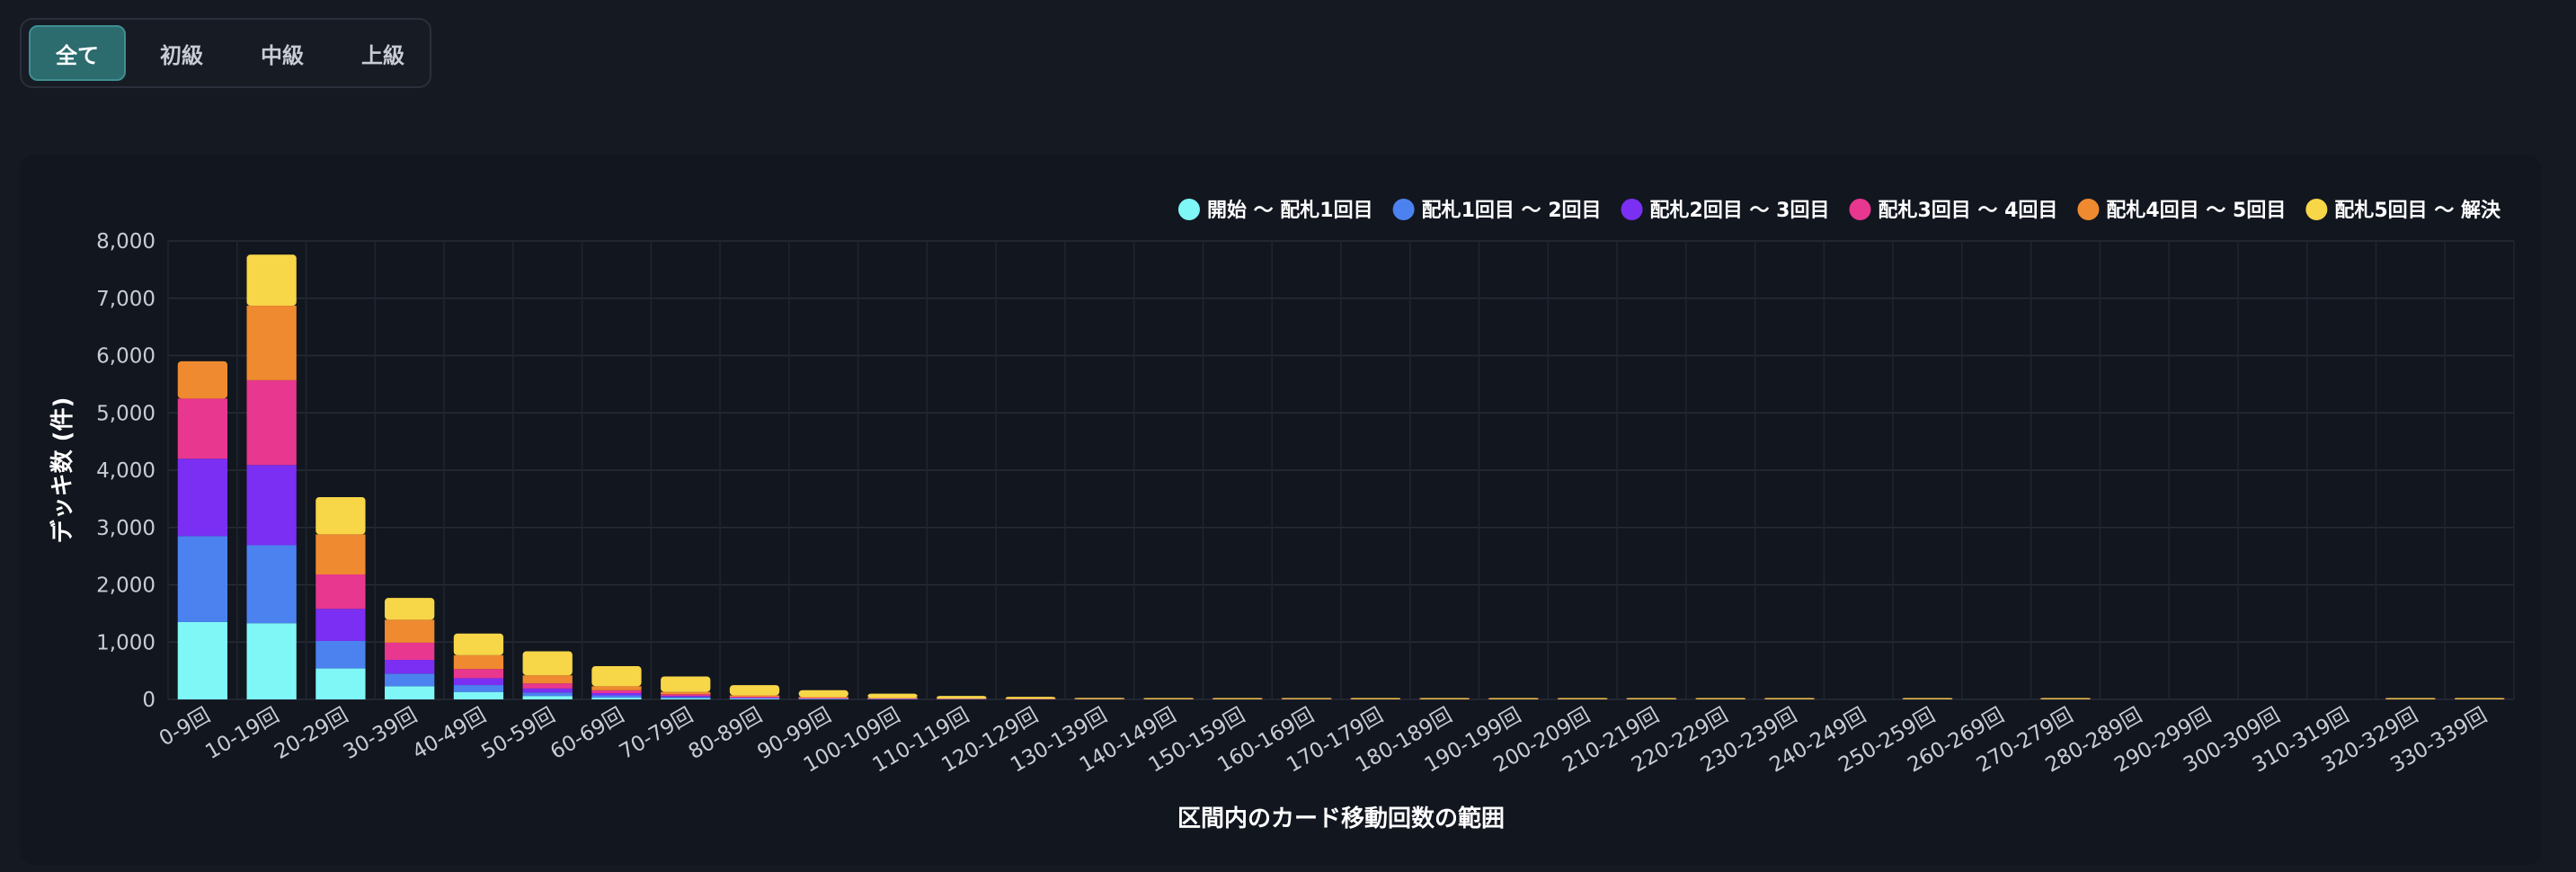 This screenshot has width=2576, height=872. Describe the element at coordinates (148, 700) in the screenshot. I see `y-tick-label: 0` at that location.